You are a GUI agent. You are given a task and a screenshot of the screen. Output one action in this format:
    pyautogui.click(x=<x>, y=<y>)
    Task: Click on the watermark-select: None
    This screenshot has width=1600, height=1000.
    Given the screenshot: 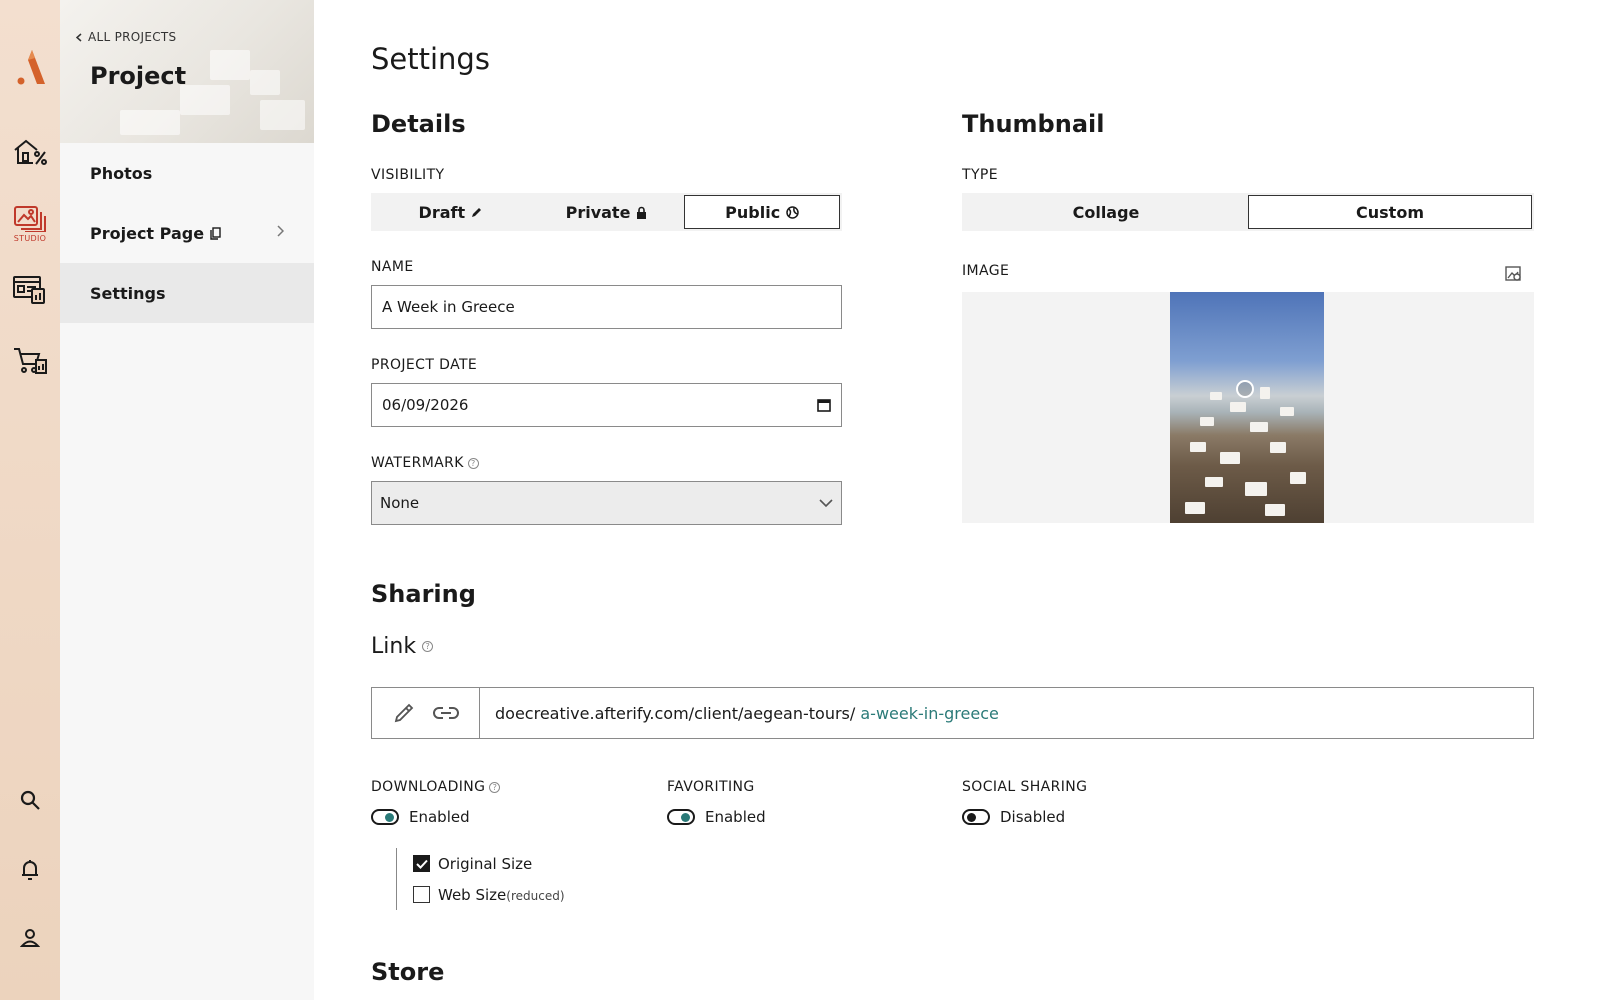 What is the action you would take?
    pyautogui.click(x=606, y=503)
    